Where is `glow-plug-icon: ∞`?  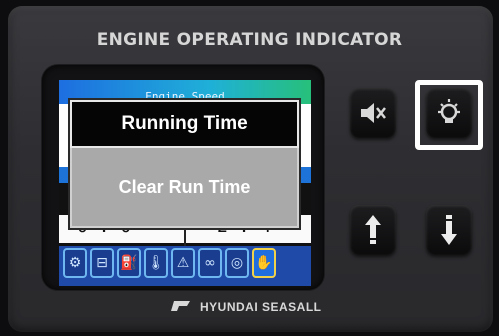
glow-plug-icon: ∞ is located at coordinates (210, 263).